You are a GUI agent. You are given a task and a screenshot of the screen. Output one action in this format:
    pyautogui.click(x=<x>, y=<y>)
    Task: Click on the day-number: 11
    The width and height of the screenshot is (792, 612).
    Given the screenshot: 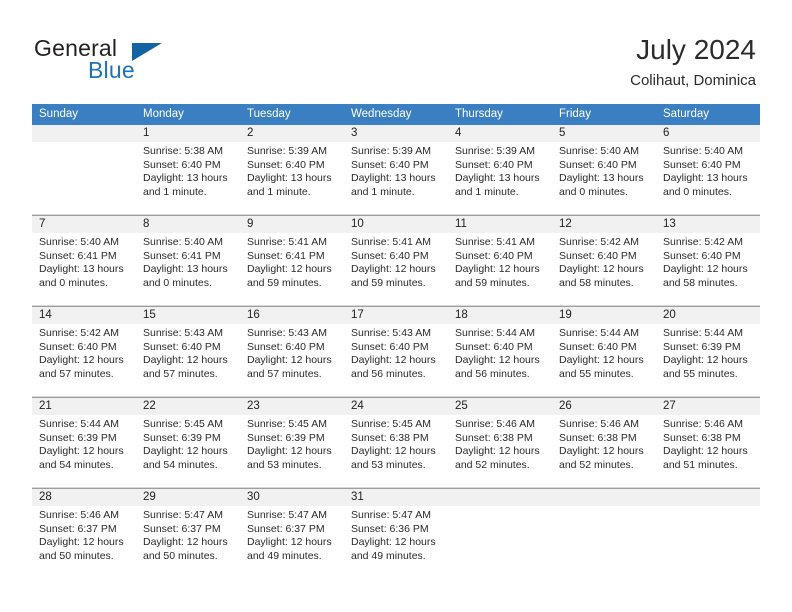 What is the action you would take?
    pyautogui.click(x=500, y=224)
    